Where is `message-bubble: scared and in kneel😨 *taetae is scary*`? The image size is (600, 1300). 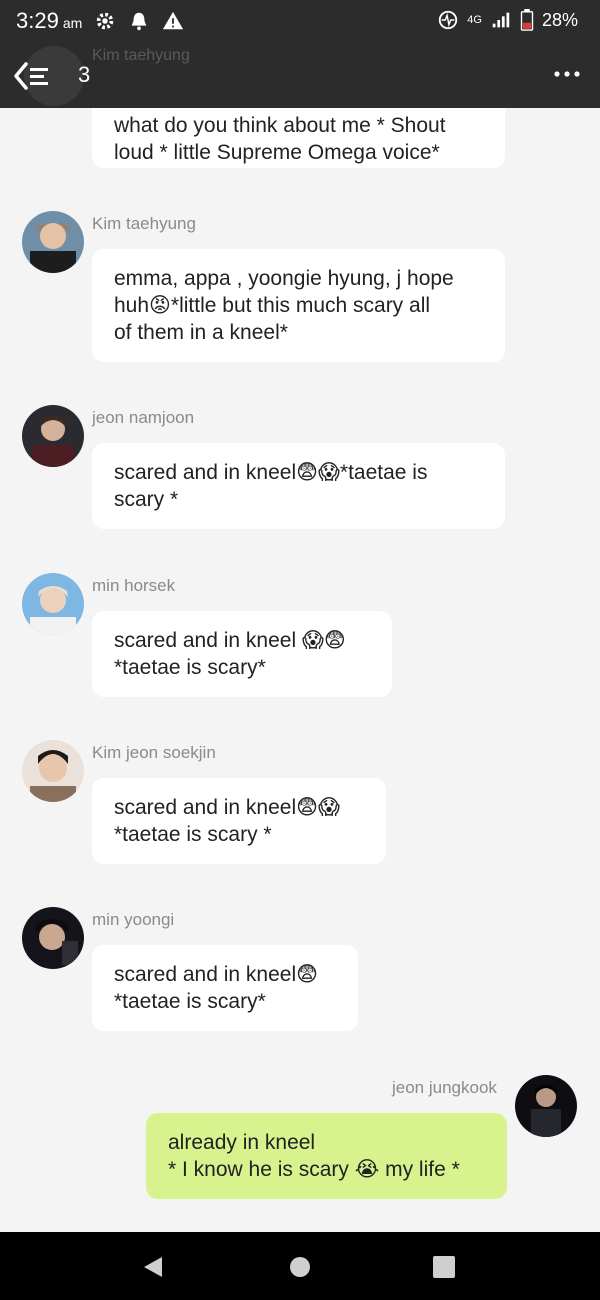
message-bubble: scared and in kneel😨 *taetae is scary* is located at coordinates (225, 988).